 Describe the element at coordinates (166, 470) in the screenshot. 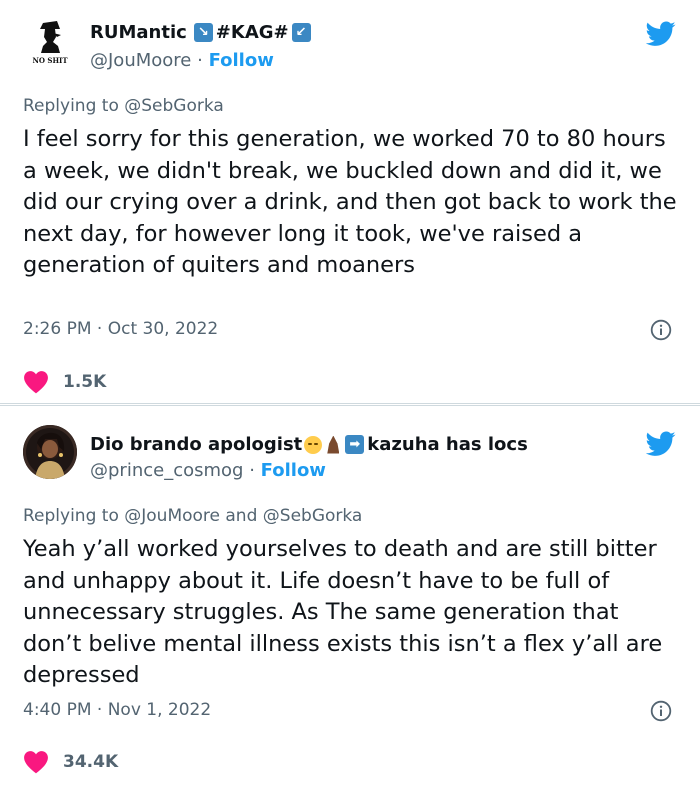

I see `handle: @prince_cosmog` at that location.